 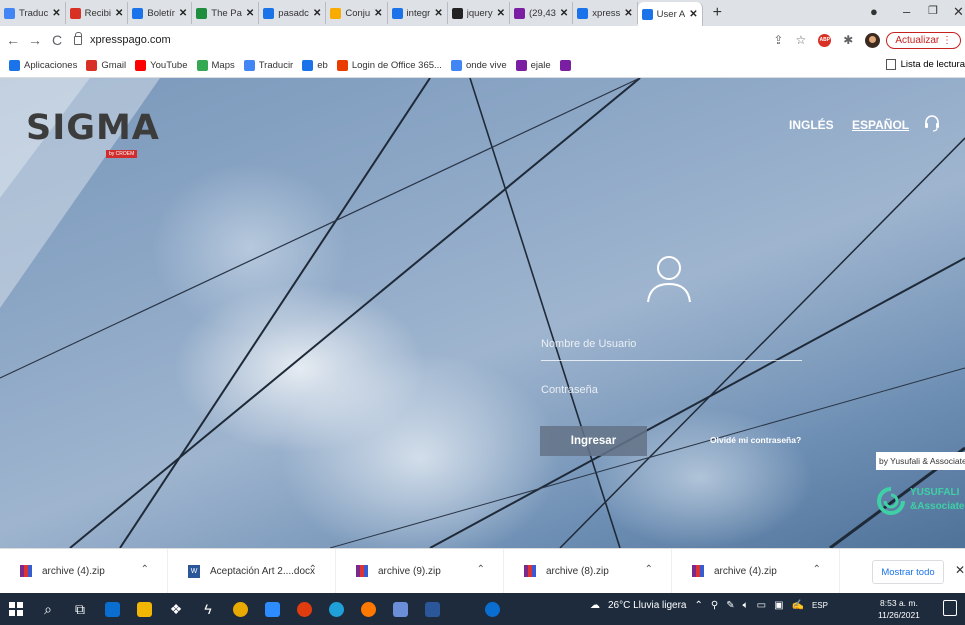 What do you see at coordinates (14, 65) in the screenshot?
I see `apps-grid-icon` at bounding box center [14, 65].